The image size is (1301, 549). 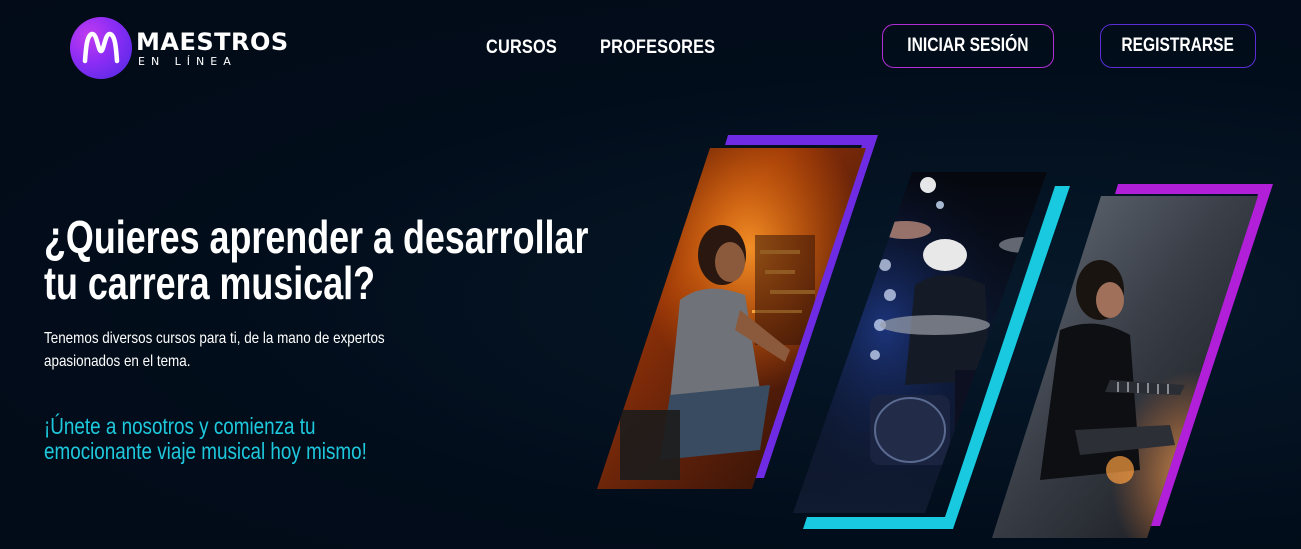 I want to click on nav-link-profesores: PROFESORES, so click(x=657, y=48).